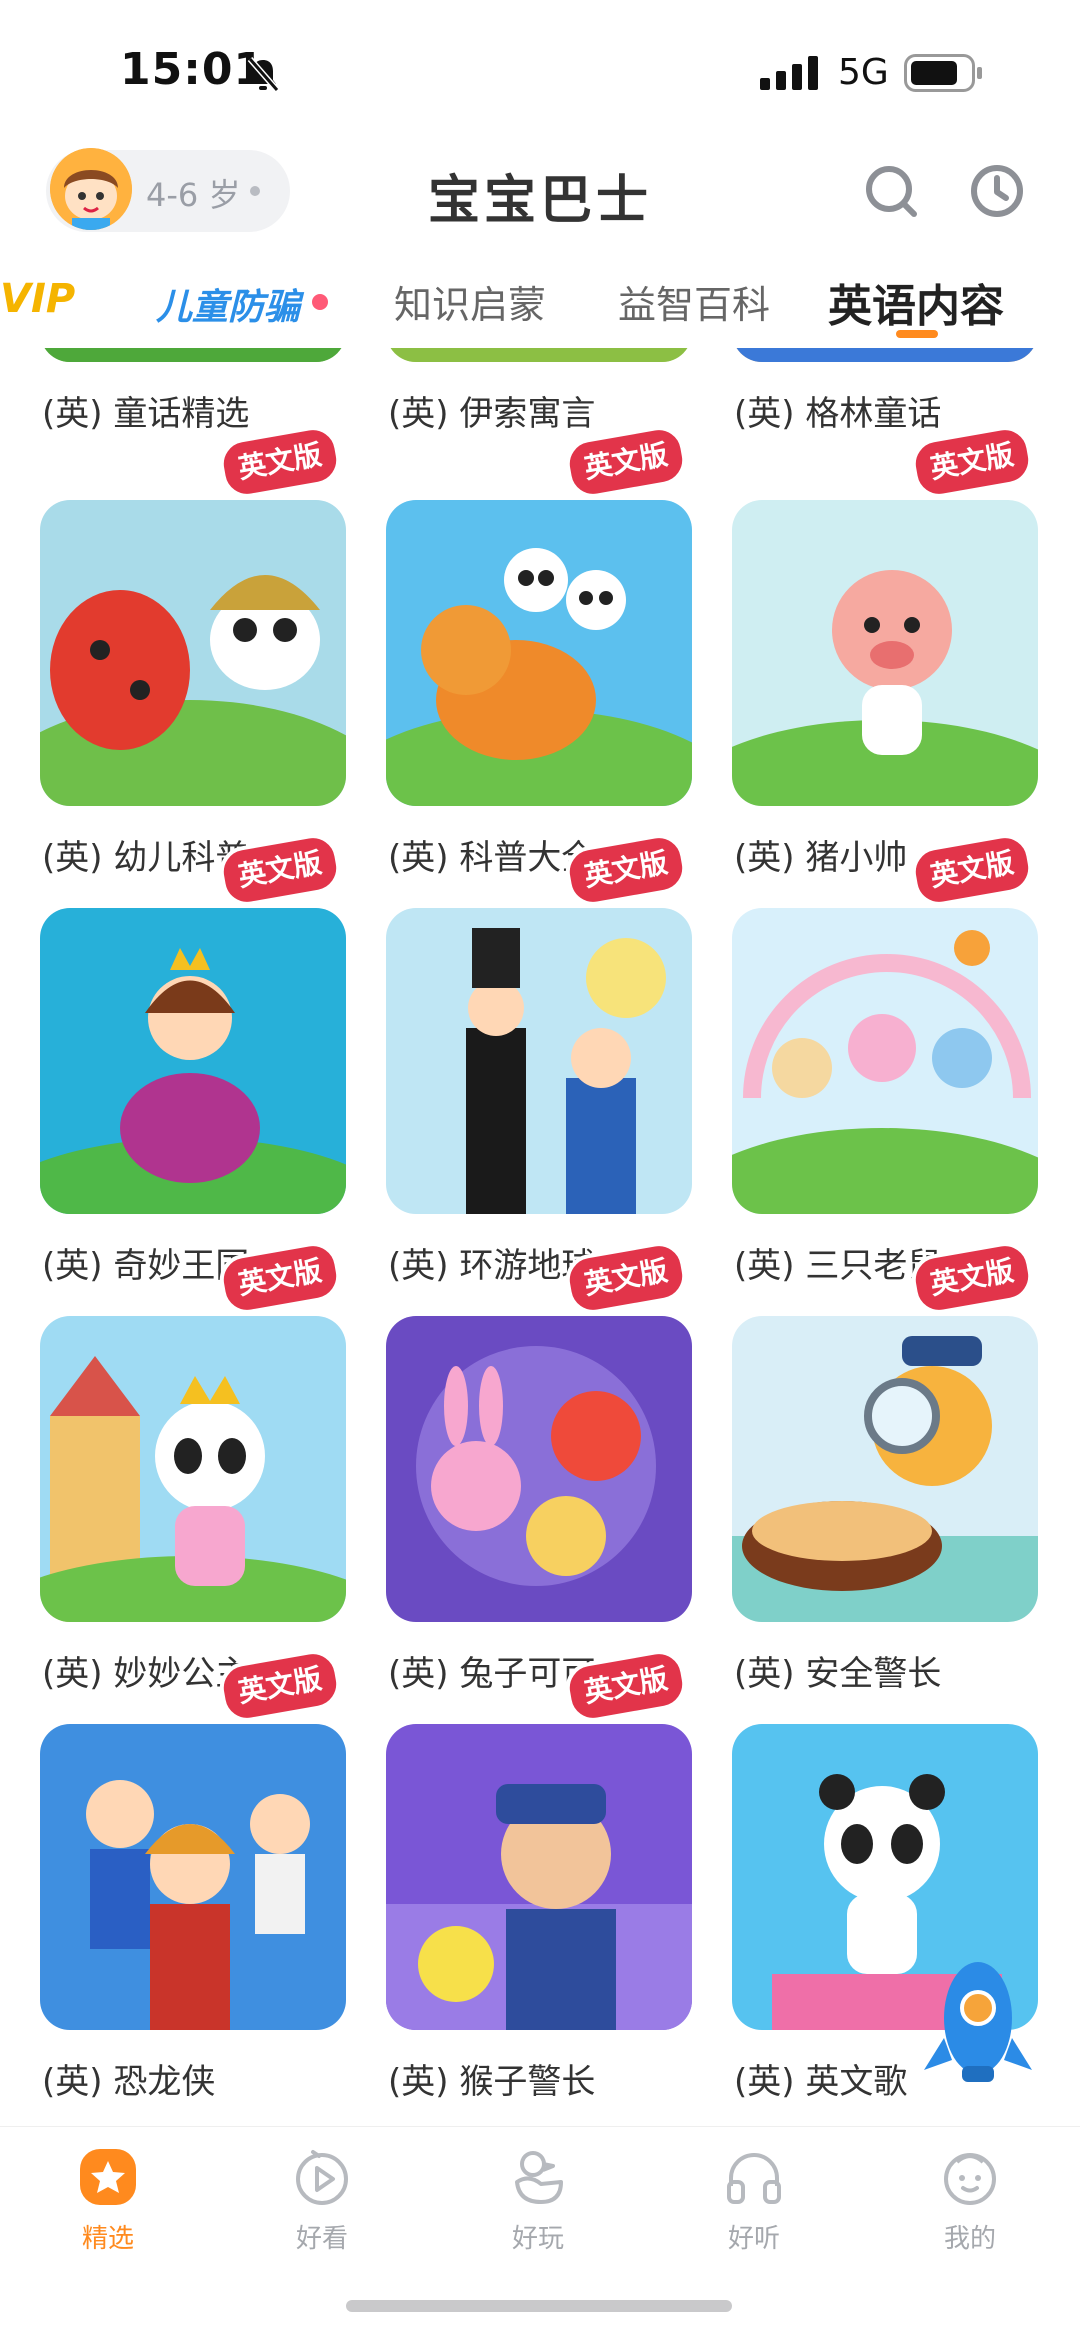 This screenshot has height=2342, width=1080. What do you see at coordinates (145, 854) in the screenshot?
I see `card-title: (英) 幼儿科普` at bounding box center [145, 854].